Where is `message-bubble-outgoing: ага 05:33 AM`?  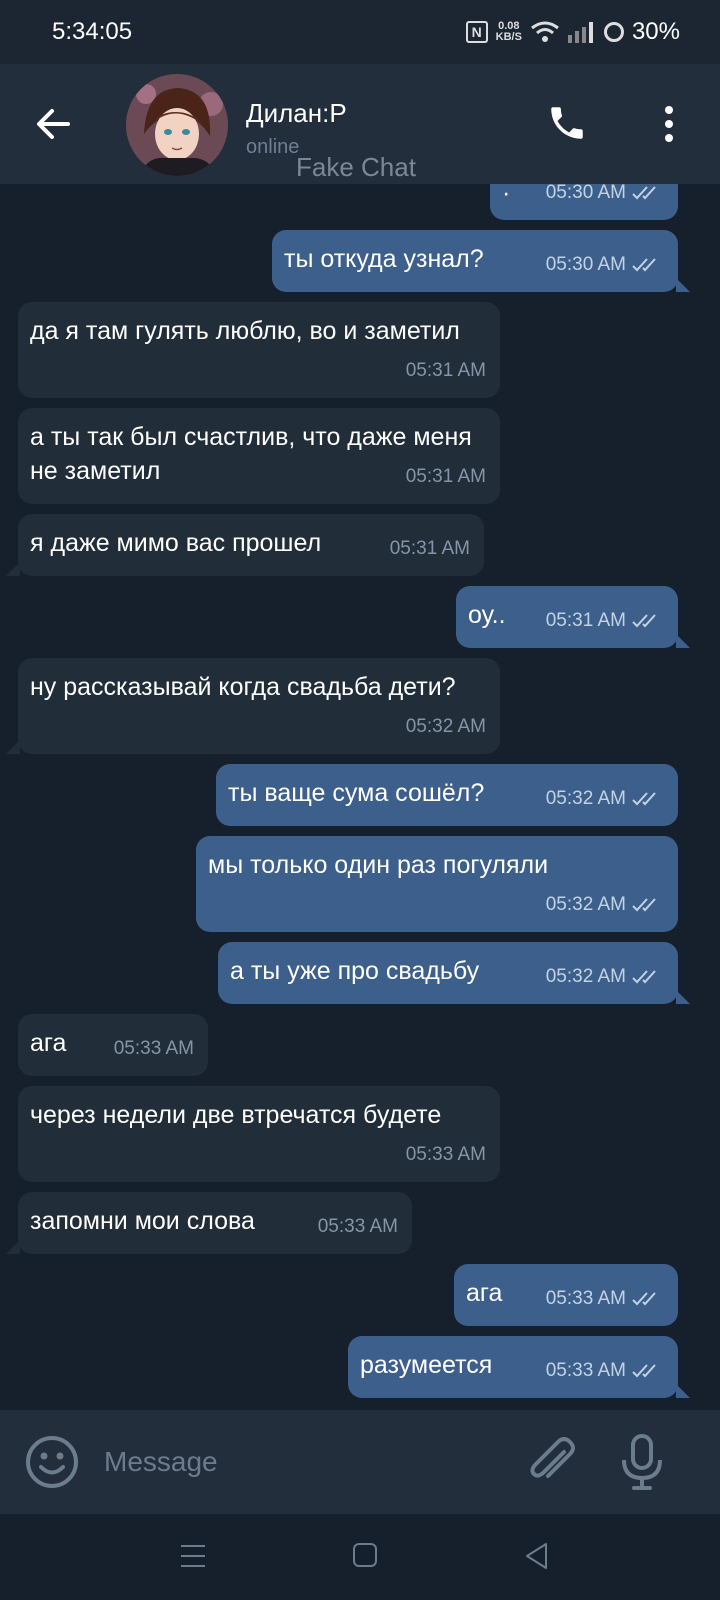 message-bubble-outgoing: ага 05:33 AM is located at coordinates (566, 1295).